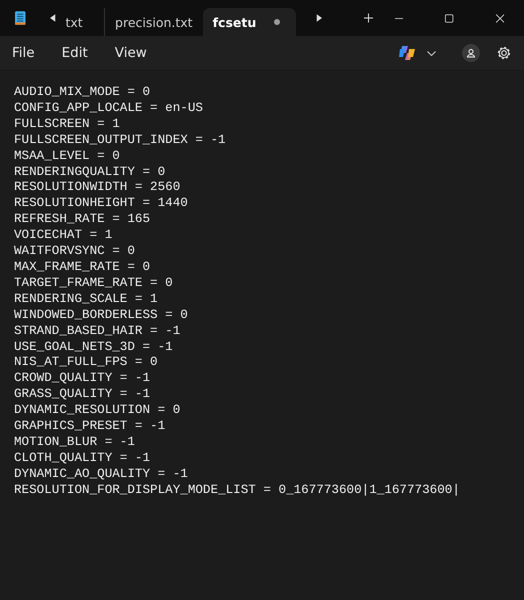  I want to click on text-line: REFRESH_RATE = 165, so click(82, 220).